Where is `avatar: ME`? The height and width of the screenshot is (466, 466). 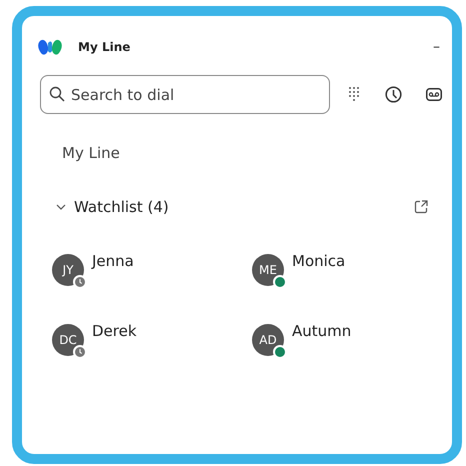 avatar: ME is located at coordinates (268, 270).